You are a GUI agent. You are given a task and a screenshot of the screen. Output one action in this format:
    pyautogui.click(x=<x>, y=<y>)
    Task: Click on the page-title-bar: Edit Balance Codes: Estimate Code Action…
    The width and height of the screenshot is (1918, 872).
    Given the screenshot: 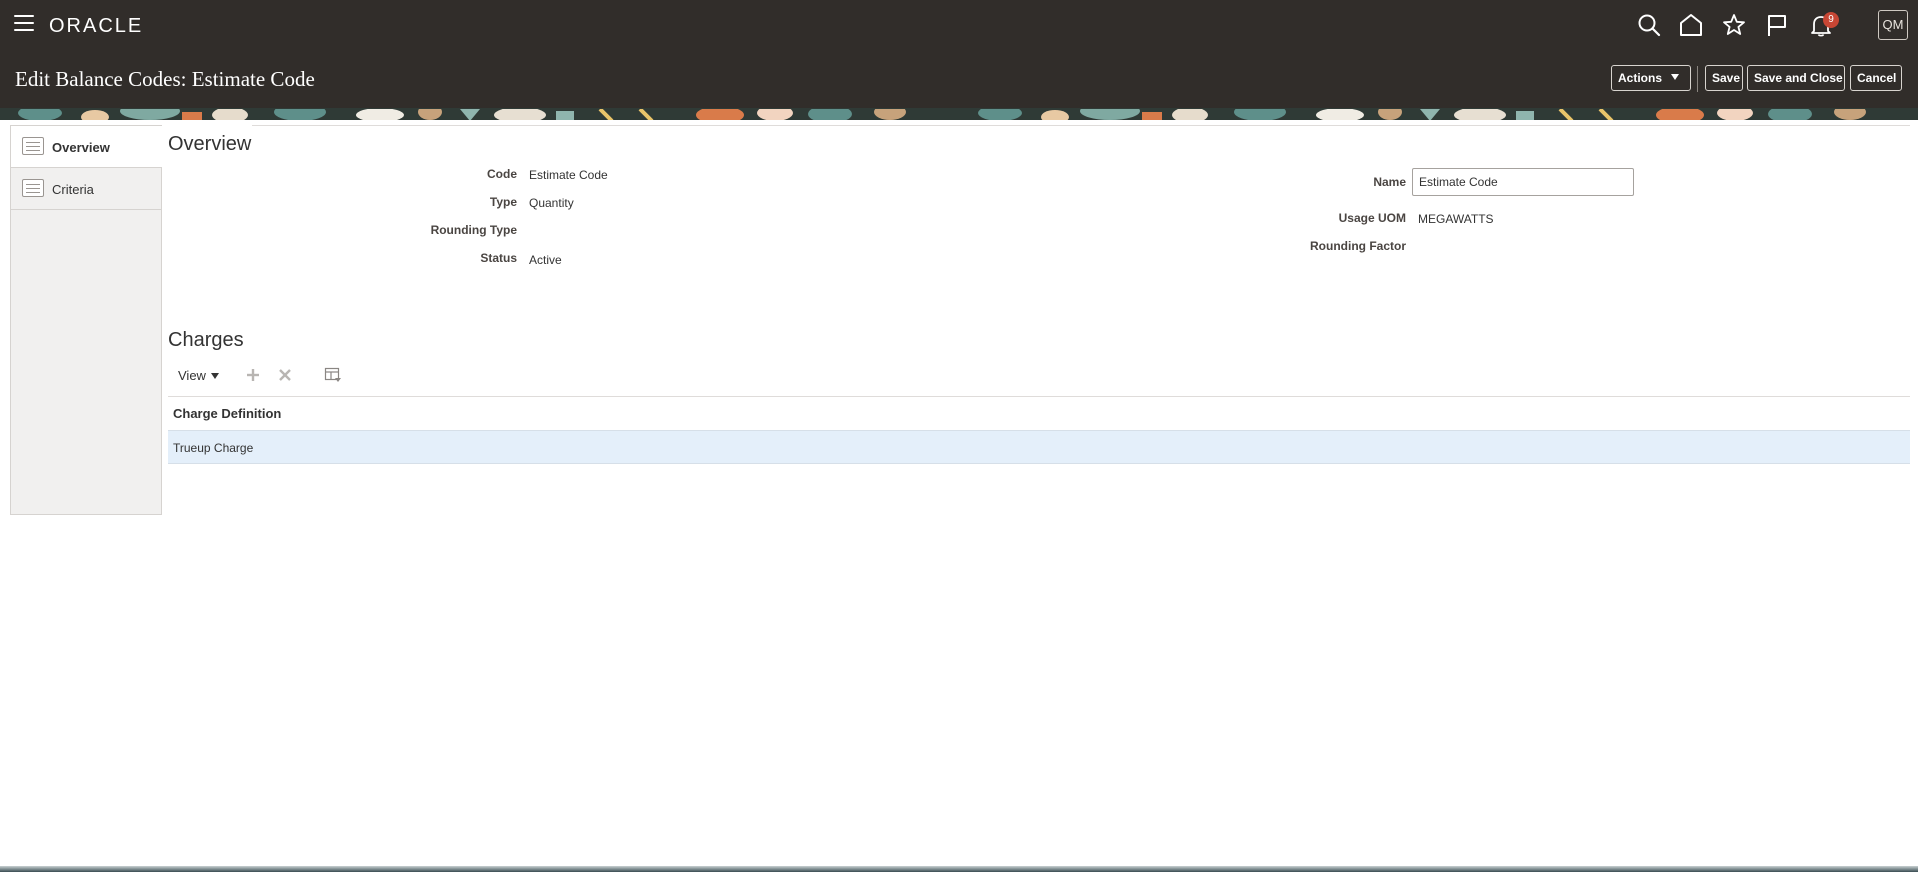 What is the action you would take?
    pyautogui.click(x=959, y=79)
    